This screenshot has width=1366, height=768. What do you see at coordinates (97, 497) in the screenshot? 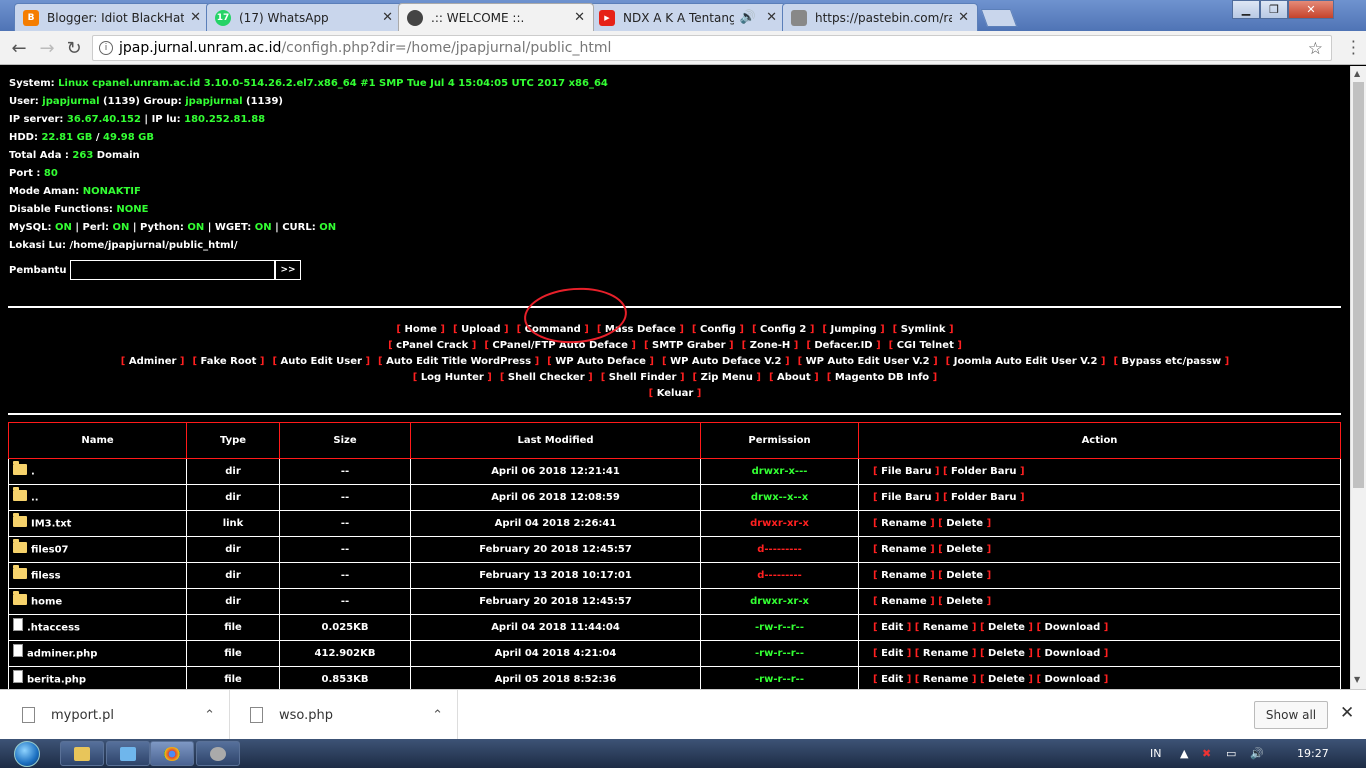
I see `file-name-cell: ..` at bounding box center [97, 497].